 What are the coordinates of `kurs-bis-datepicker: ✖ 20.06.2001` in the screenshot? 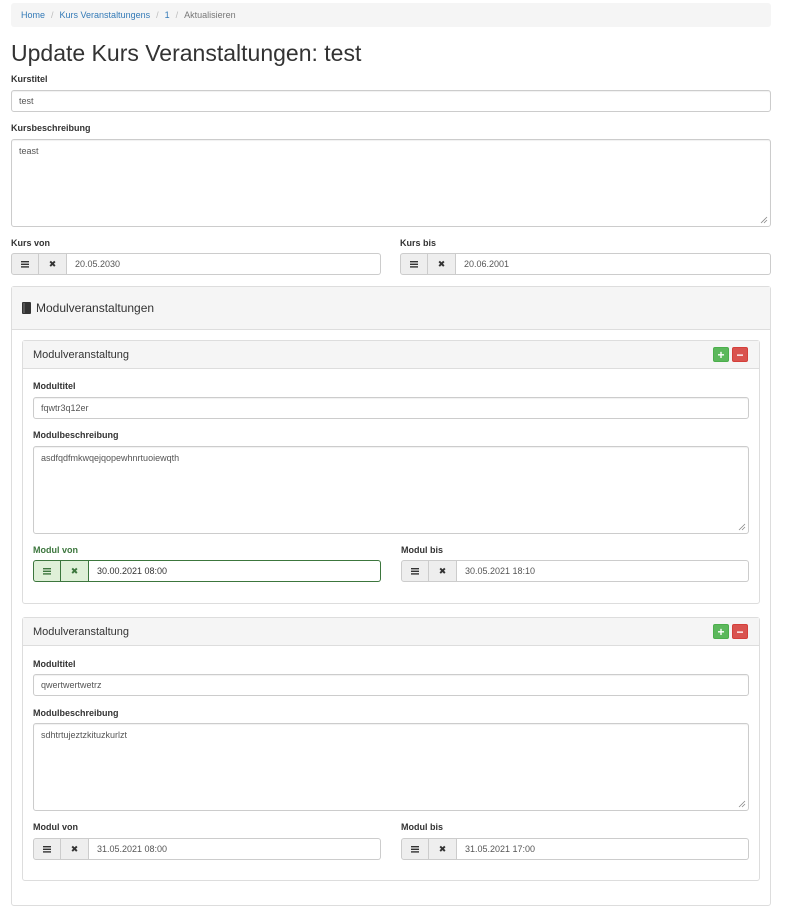 It's located at (585, 264).